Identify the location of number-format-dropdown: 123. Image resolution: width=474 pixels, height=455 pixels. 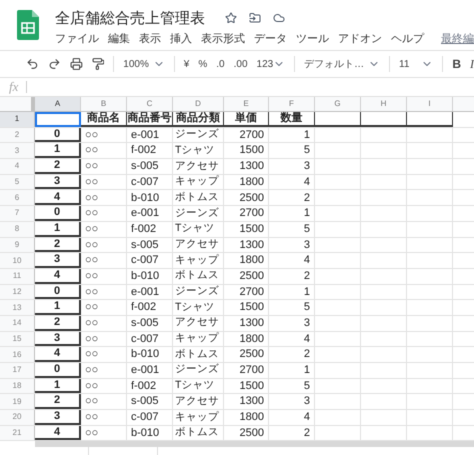
(271, 64).